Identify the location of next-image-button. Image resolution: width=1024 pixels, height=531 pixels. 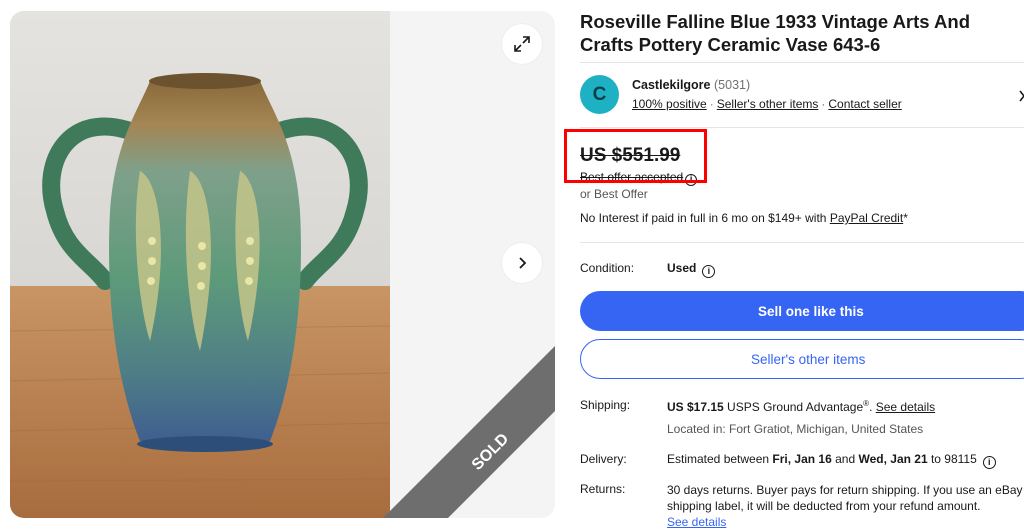
(522, 263).